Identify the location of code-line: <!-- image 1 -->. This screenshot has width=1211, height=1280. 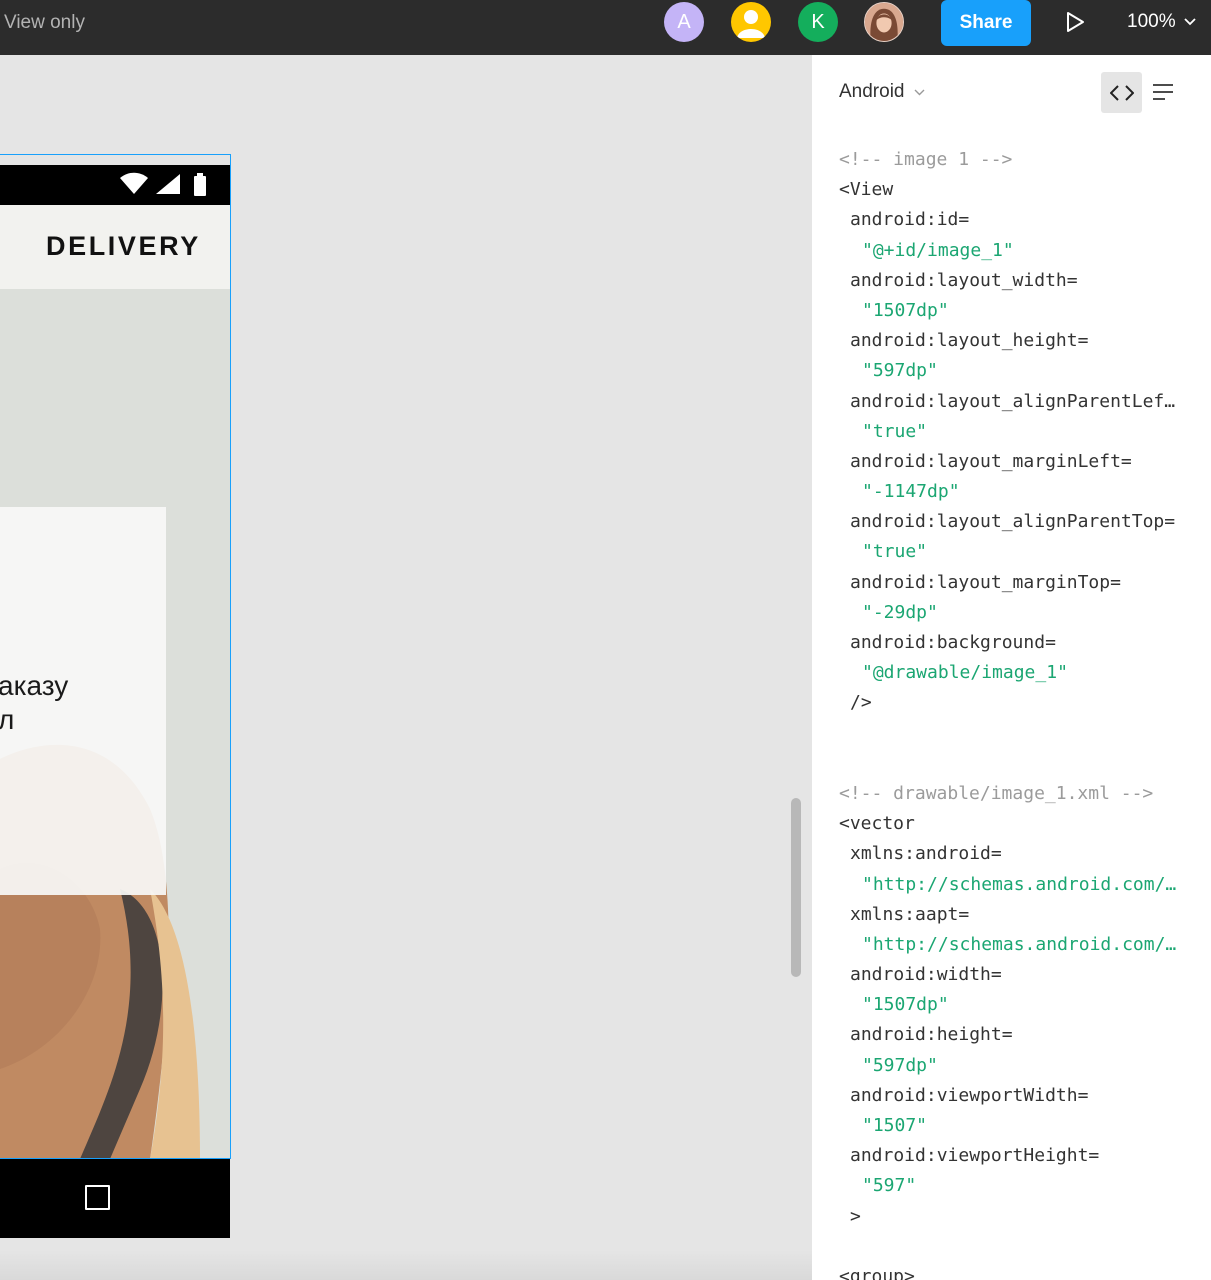
(926, 159).